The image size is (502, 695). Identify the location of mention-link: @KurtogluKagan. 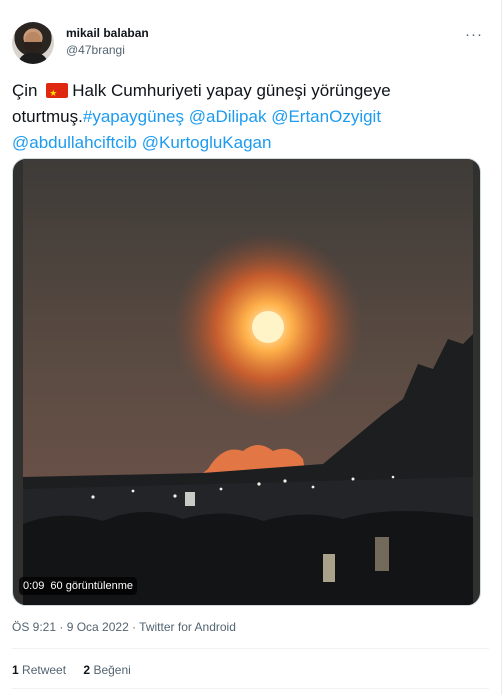
(207, 142).